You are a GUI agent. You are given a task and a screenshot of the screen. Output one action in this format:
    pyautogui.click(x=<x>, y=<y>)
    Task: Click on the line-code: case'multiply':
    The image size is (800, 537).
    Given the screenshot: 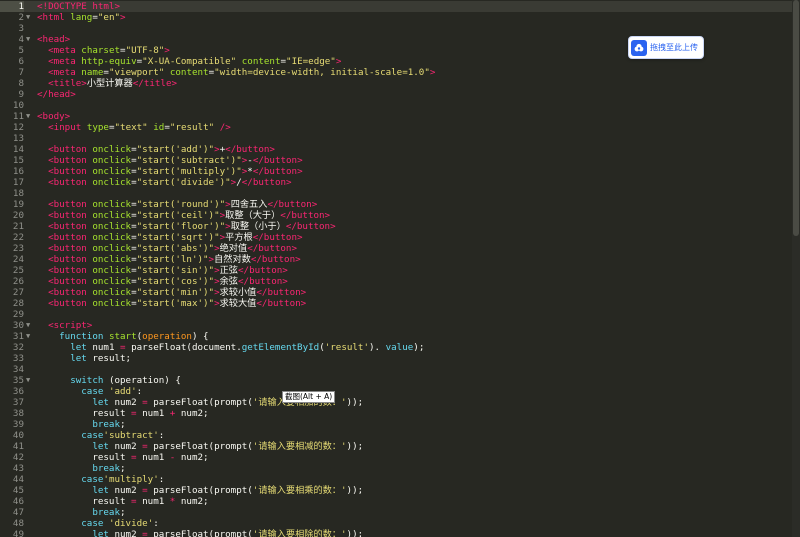 What is the action you would take?
    pyautogui.click(x=100, y=479)
    